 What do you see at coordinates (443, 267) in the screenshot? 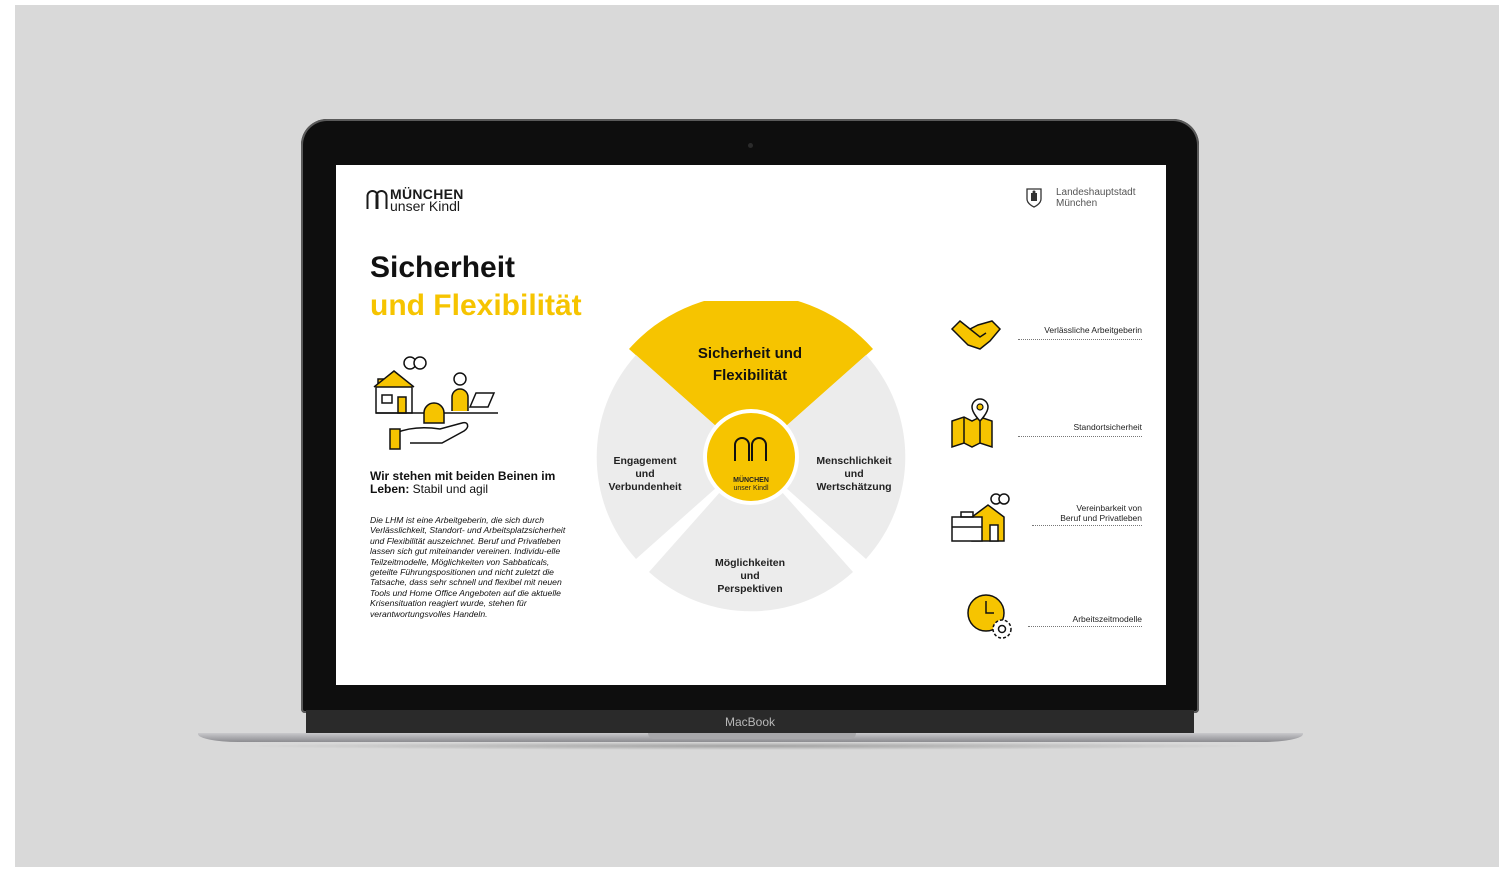
I see `page-title-line1: Sicherheit` at bounding box center [443, 267].